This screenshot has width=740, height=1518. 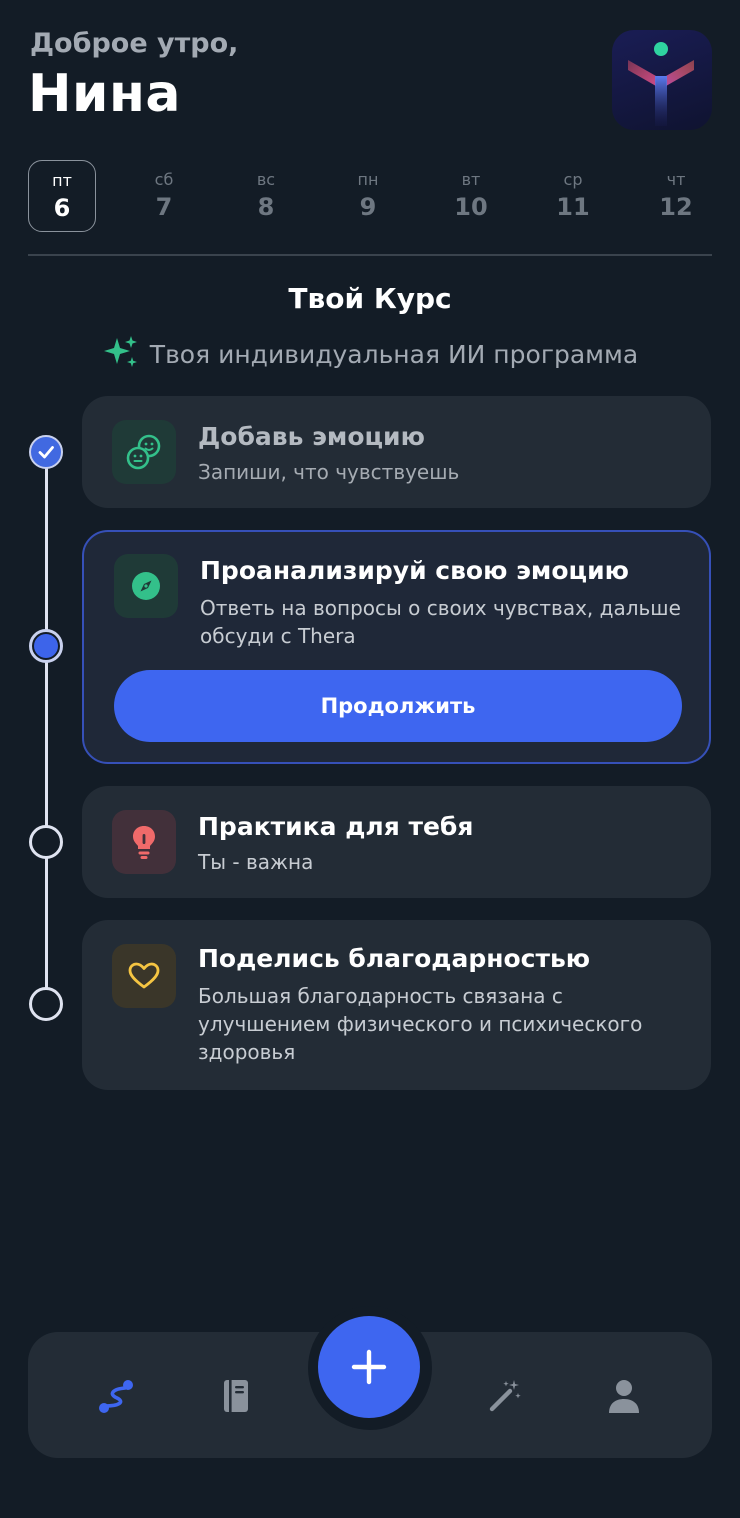 I want to click on day-number: 6, so click(x=62, y=208).